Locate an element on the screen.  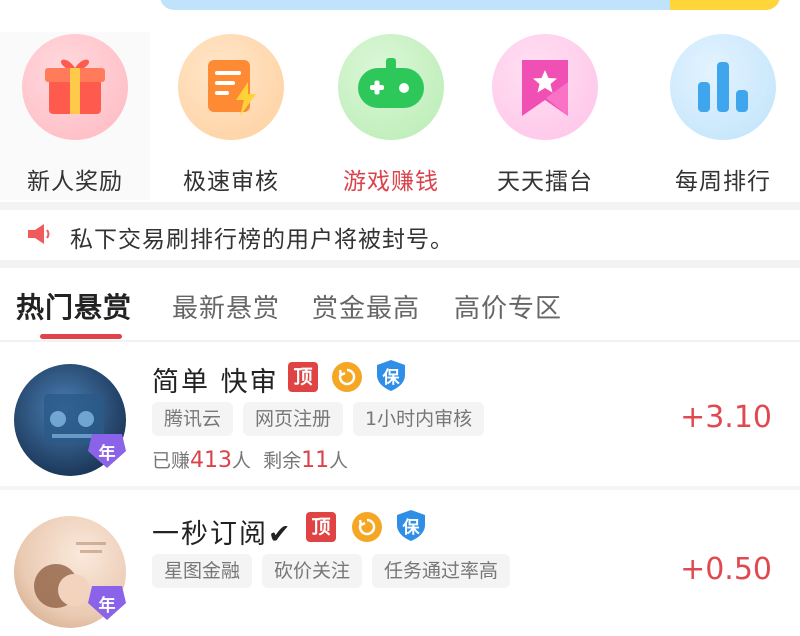
earned-count: 413 is located at coordinates (211, 460).